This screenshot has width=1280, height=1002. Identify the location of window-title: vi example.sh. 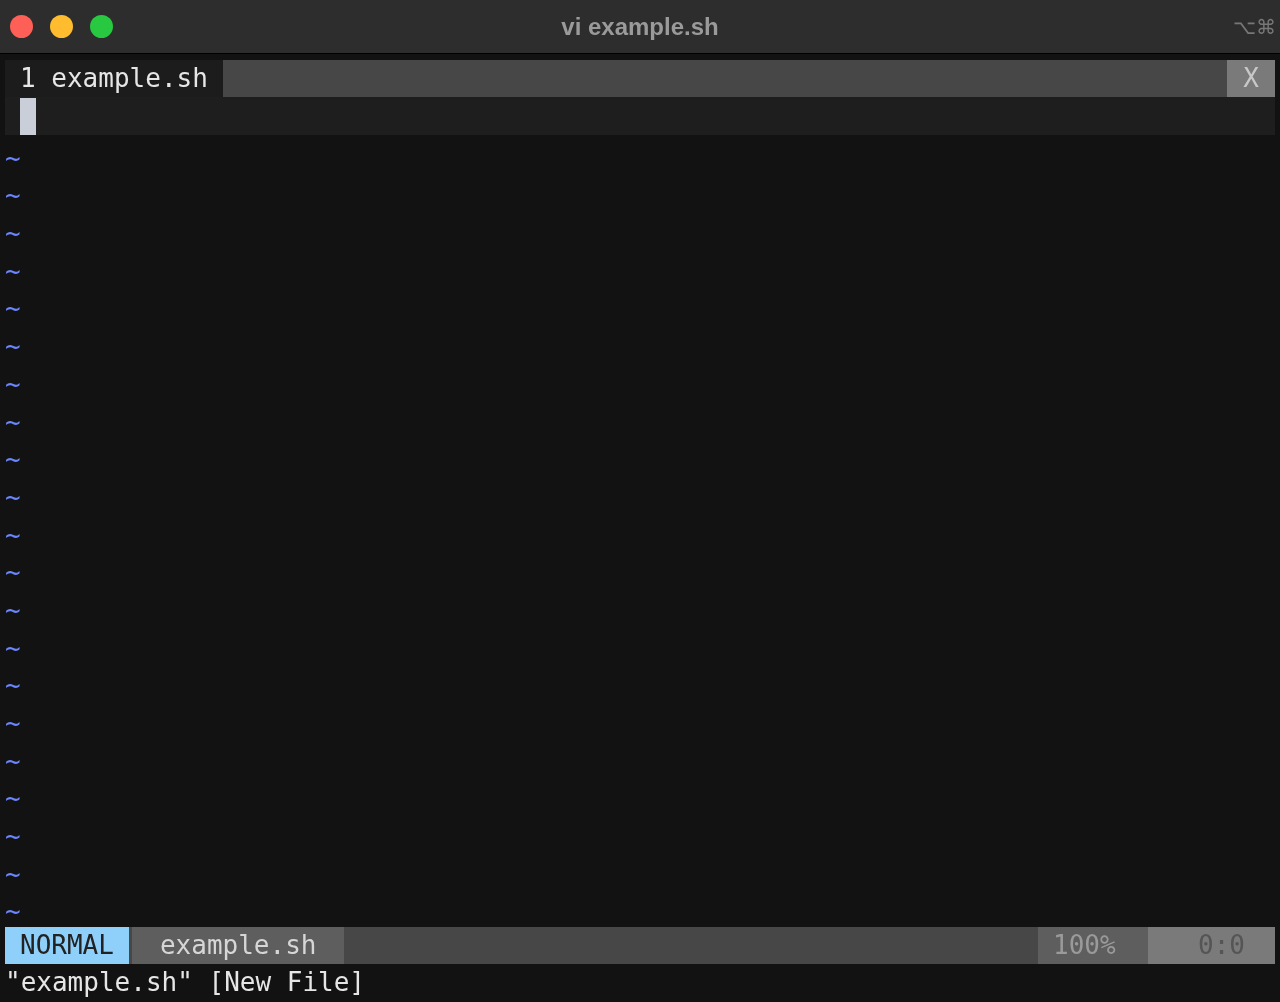
(640, 26).